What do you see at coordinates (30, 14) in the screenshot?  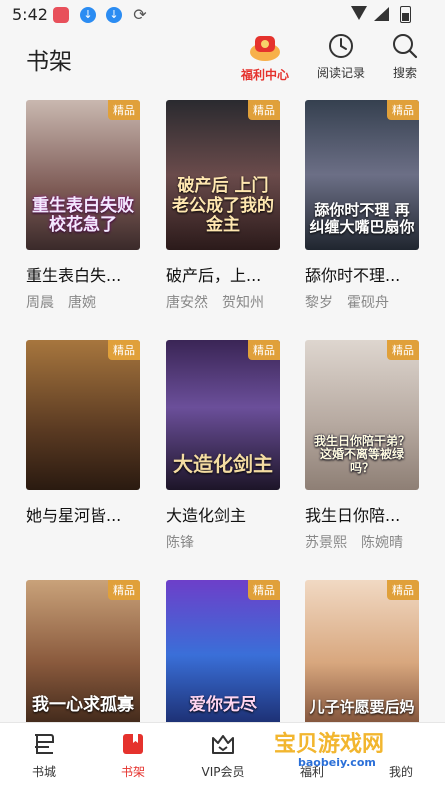 I see `status-time: 5:42` at bounding box center [30, 14].